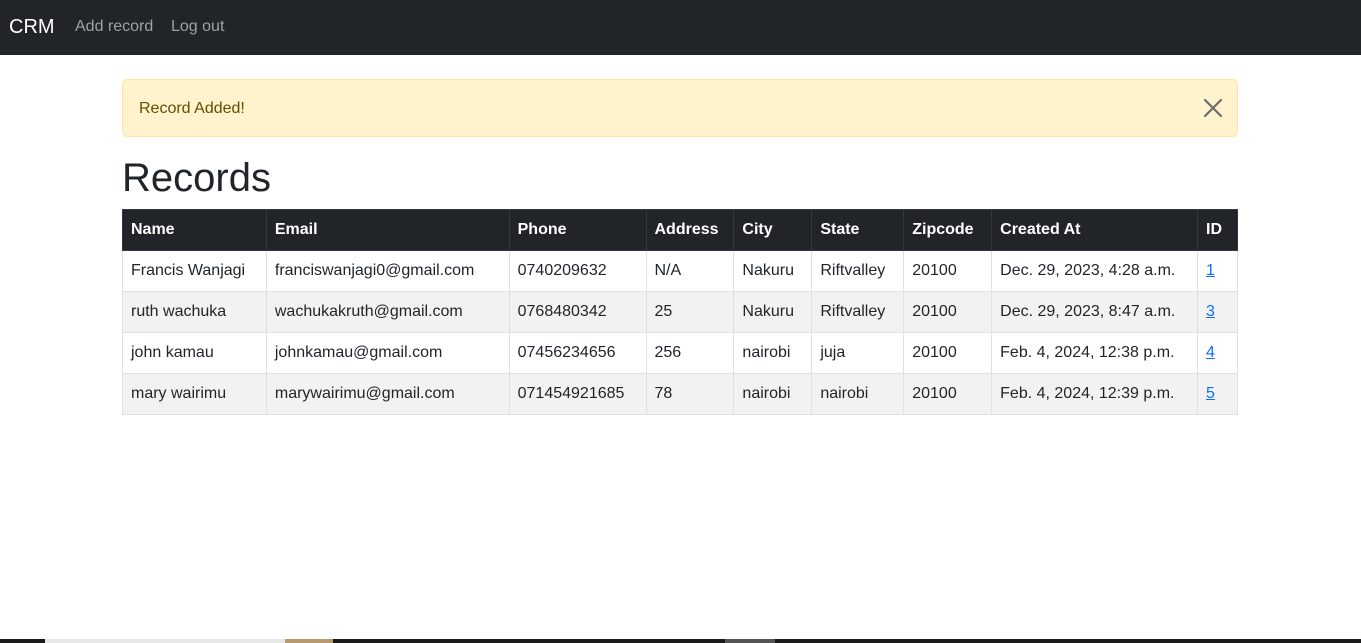 The height and width of the screenshot is (643, 1361). I want to click on header-zipcode: Zipcode, so click(948, 230).